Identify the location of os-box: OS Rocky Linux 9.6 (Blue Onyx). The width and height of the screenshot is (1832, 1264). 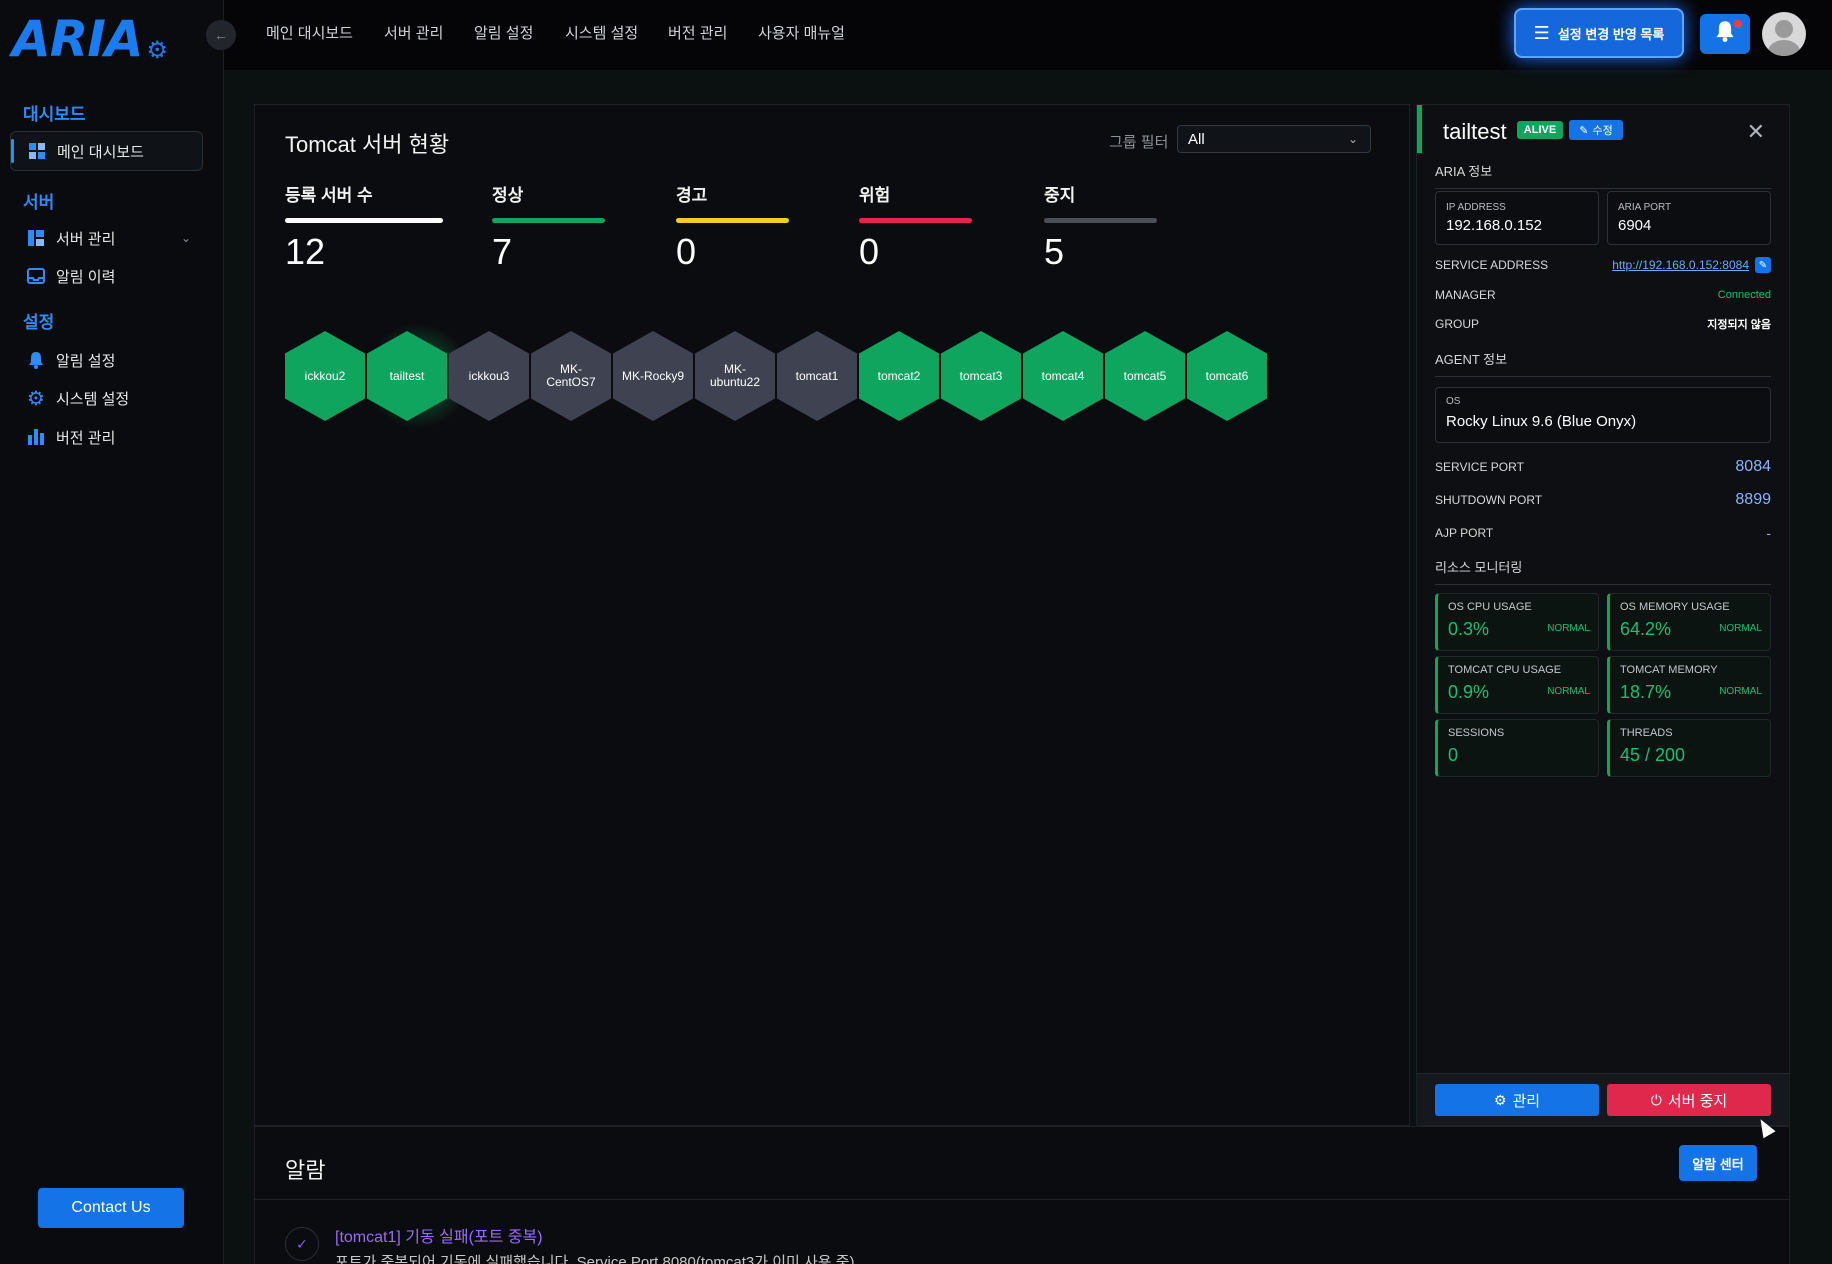
(1603, 415).